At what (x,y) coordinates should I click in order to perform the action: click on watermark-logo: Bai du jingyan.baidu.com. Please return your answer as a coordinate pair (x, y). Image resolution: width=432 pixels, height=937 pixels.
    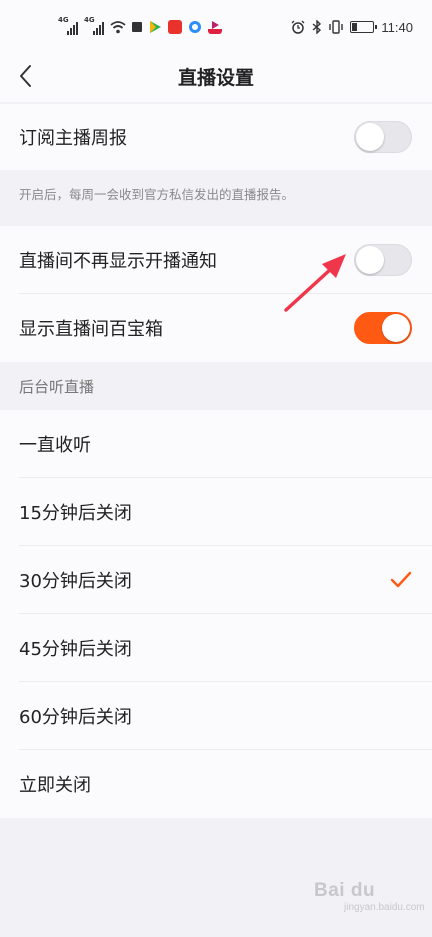
    Looking at the image, I should click on (369, 896).